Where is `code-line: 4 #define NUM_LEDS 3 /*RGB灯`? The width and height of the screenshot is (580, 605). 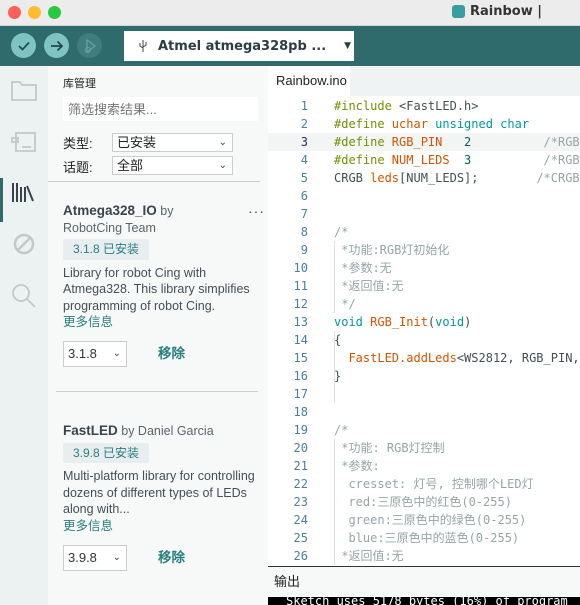 code-line: 4 #define NUM_LEDS 3 /*RGB灯 is located at coordinates (424, 160).